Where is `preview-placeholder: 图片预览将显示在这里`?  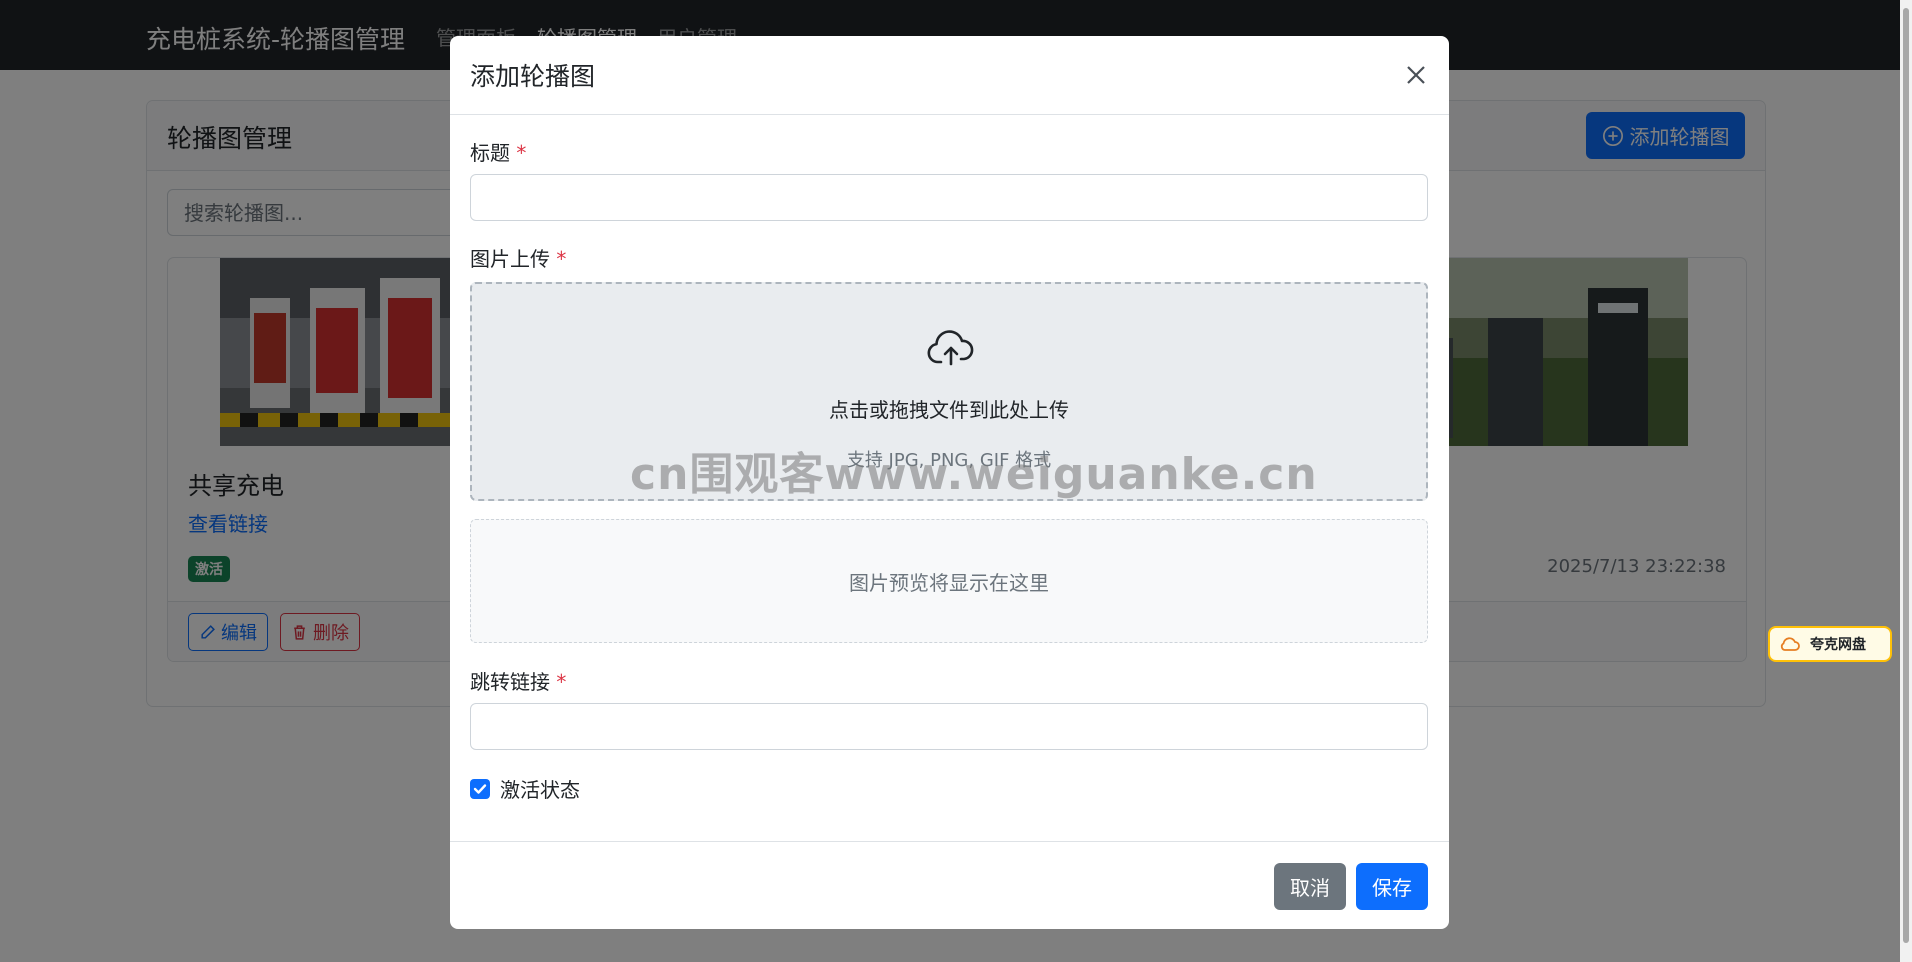
preview-placeholder: 图片预览将显示在这里 is located at coordinates (949, 582).